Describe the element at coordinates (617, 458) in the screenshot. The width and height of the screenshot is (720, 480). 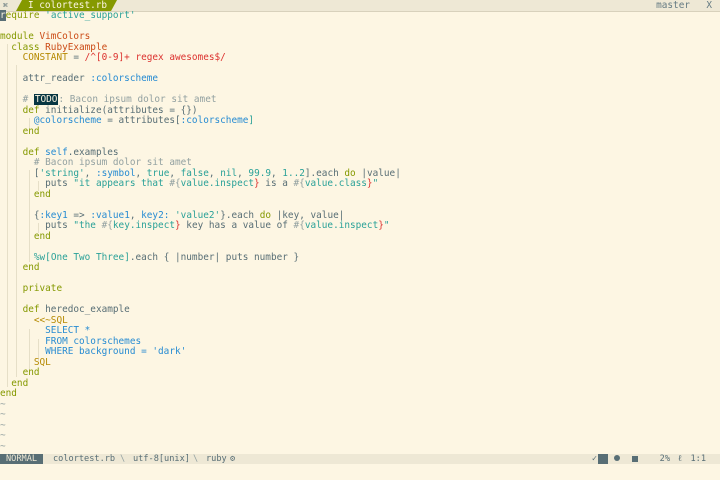
I see `dot-icon` at that location.